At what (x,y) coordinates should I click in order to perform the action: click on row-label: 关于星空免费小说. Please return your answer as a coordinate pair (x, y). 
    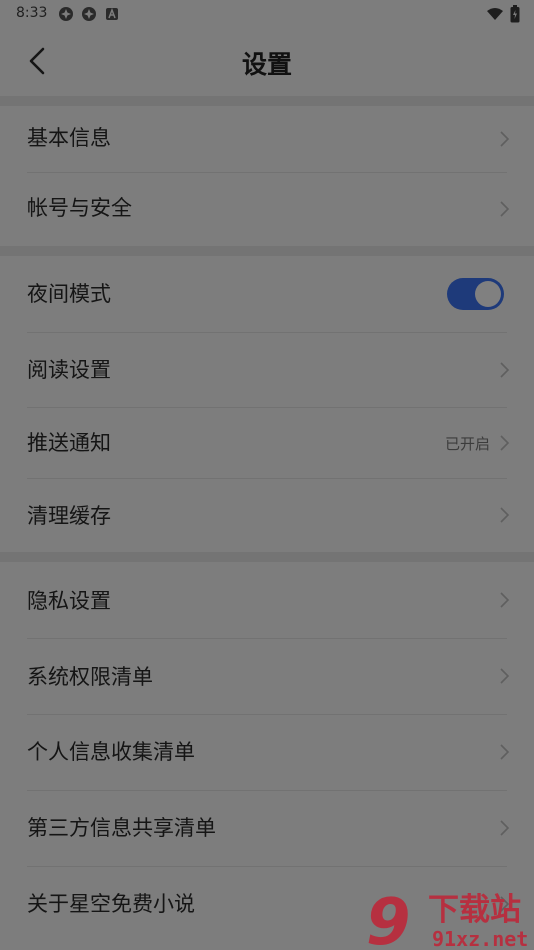
    Looking at the image, I should click on (111, 904).